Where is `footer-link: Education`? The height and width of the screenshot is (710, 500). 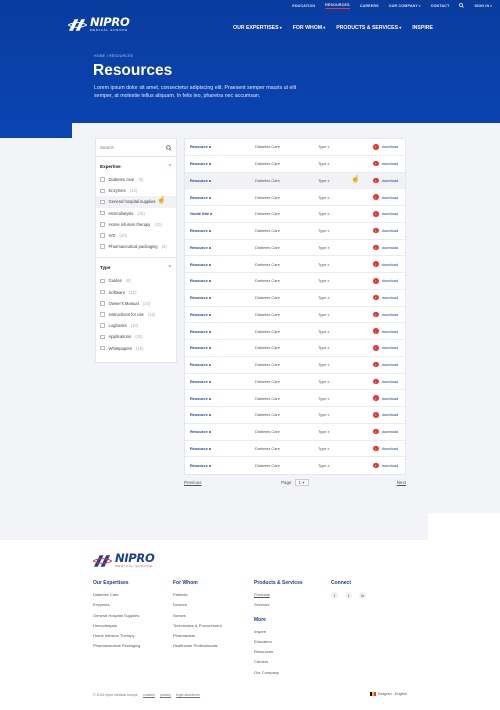
footer-link: Education is located at coordinates (278, 644).